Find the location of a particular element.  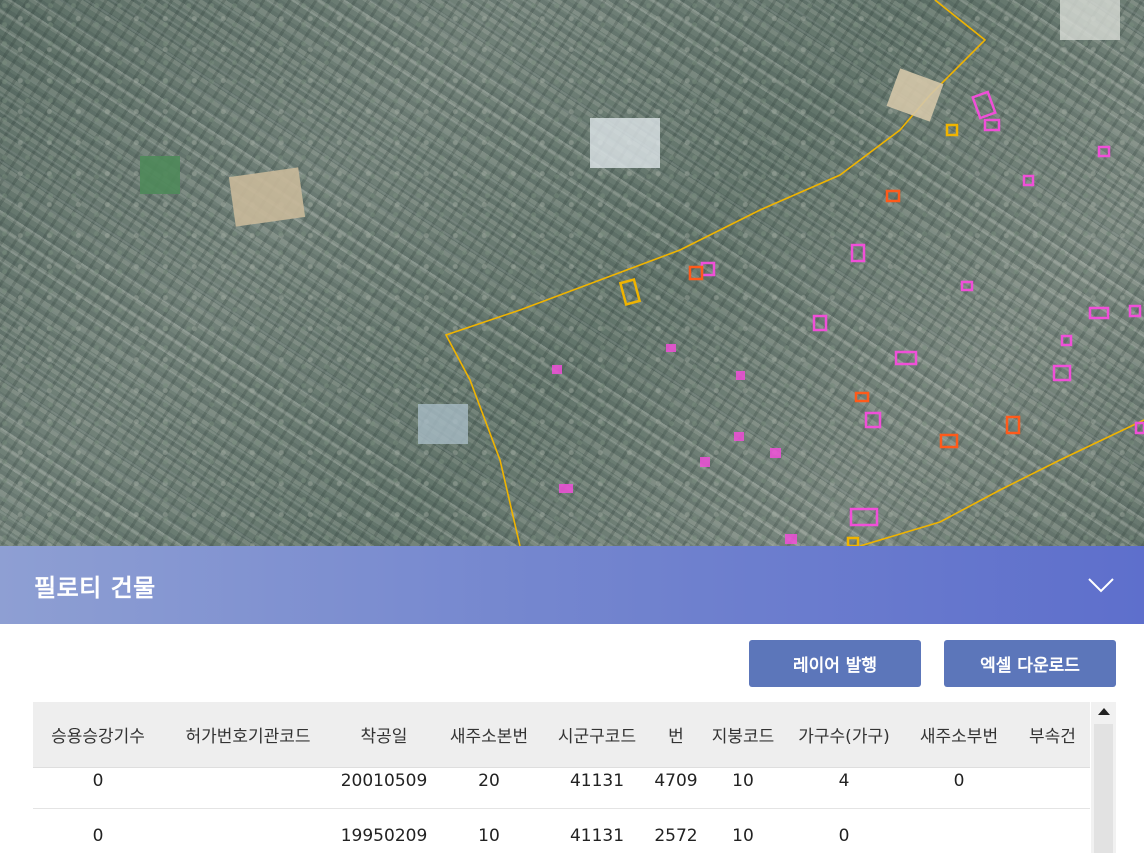

panel-title: 필로티 건물 is located at coordinates (95, 587).